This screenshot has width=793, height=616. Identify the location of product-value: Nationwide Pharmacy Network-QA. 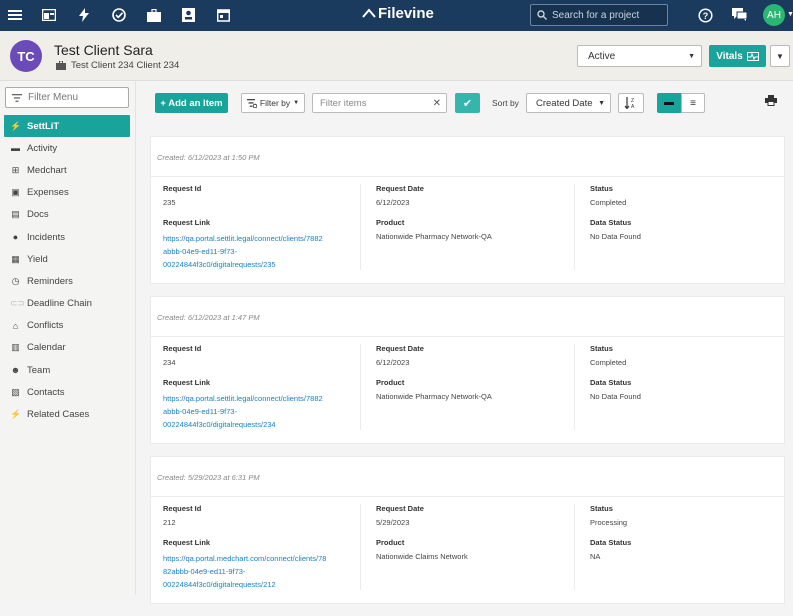
(434, 396).